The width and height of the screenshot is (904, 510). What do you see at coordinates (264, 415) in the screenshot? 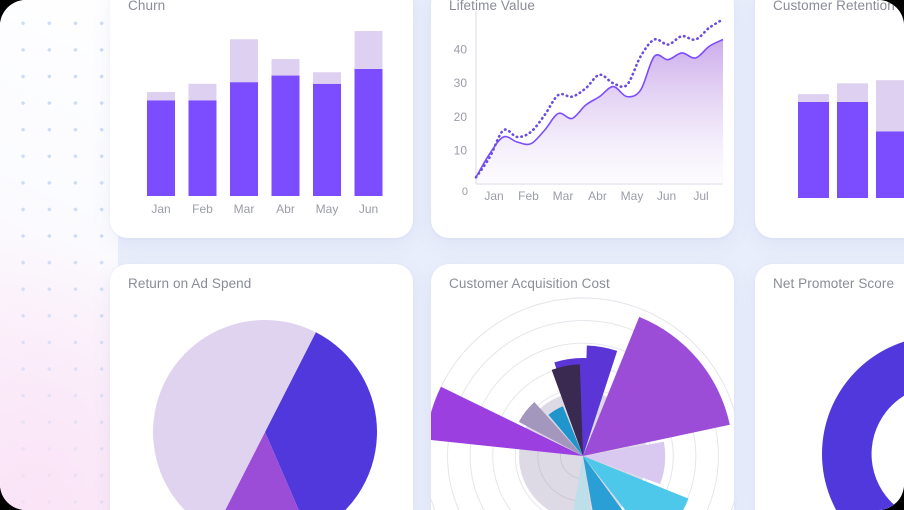
I see `chart-return-on-ad-spend` at bounding box center [264, 415].